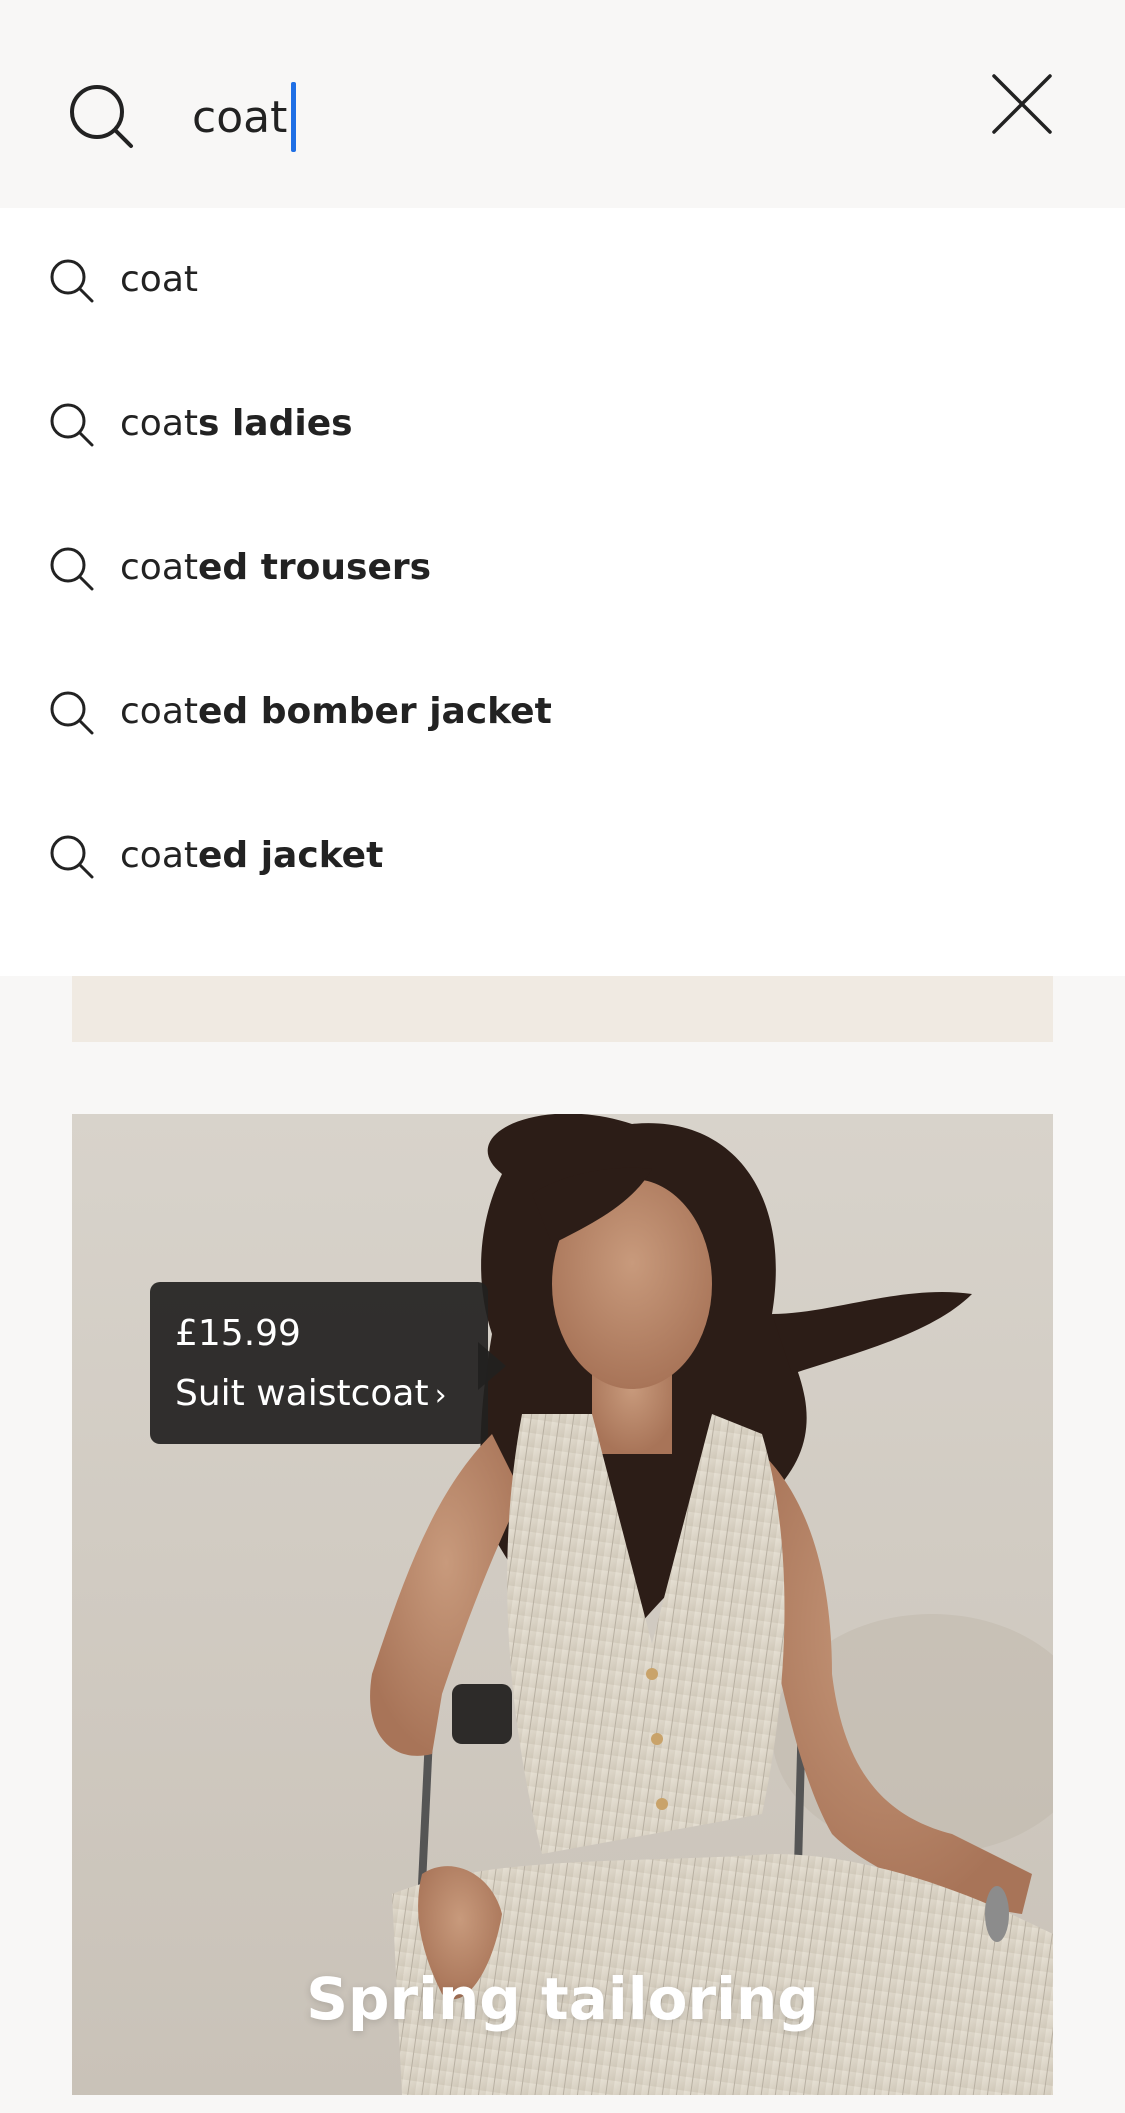 The height and width of the screenshot is (2113, 1125). Describe the element at coordinates (328, 1363) in the screenshot. I see `product-hotspot-tag: £15.99 Suit waistcoat ›` at that location.